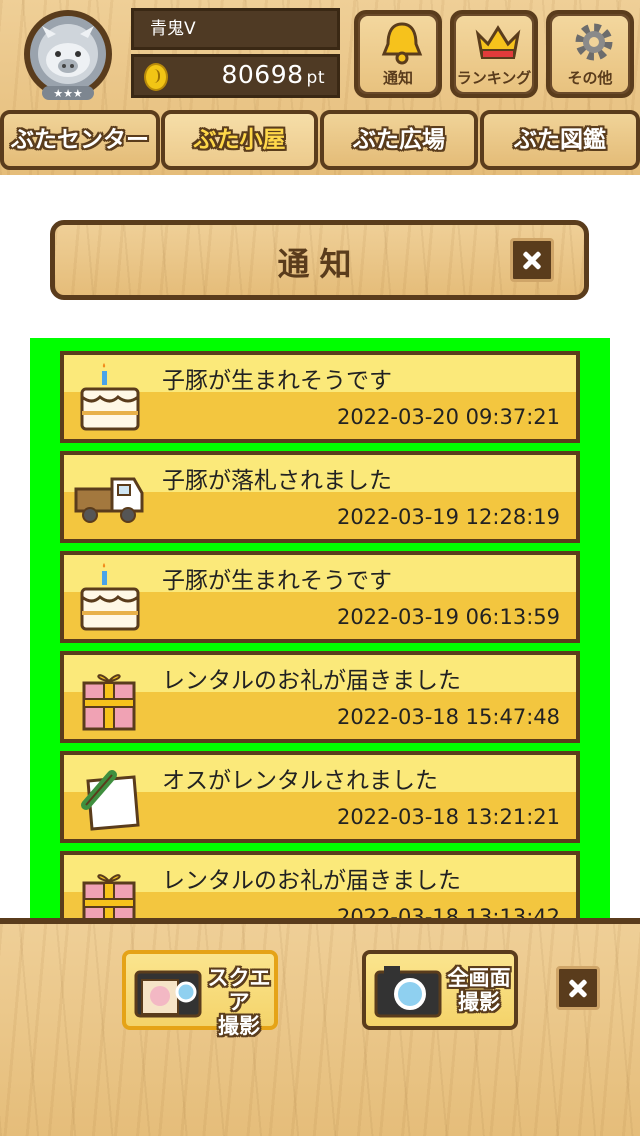 The width and height of the screenshot is (640, 1136). I want to click on tab-buta-center: ぶたセンター, so click(80, 140).